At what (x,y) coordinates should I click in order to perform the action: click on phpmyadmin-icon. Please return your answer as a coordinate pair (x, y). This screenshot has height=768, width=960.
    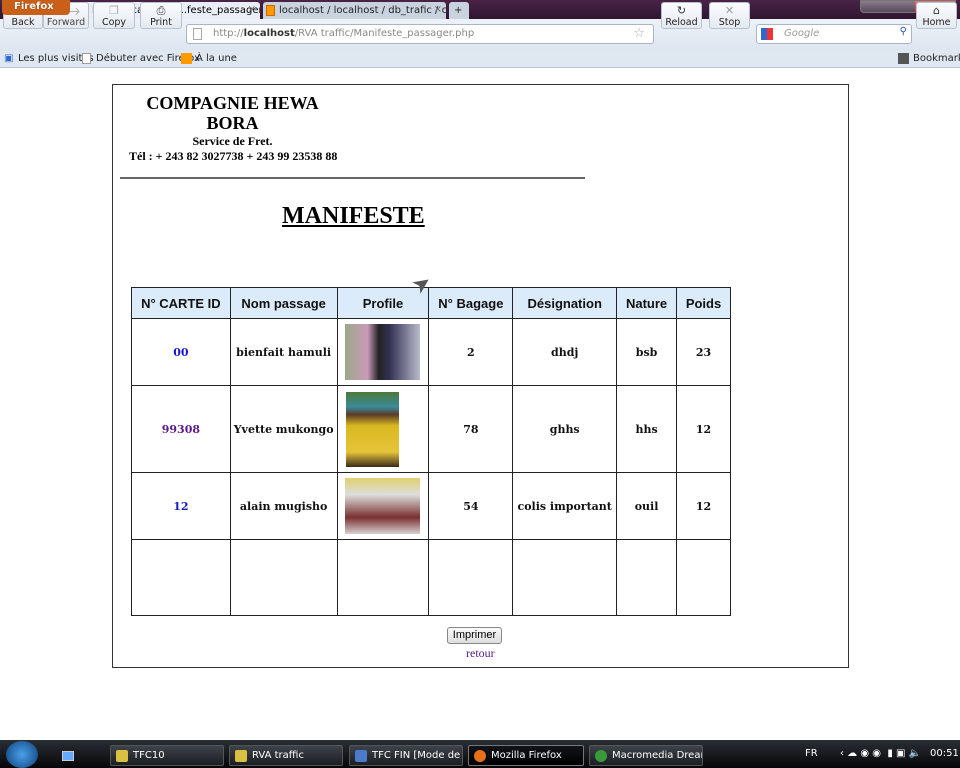
    Looking at the image, I should click on (270, 10).